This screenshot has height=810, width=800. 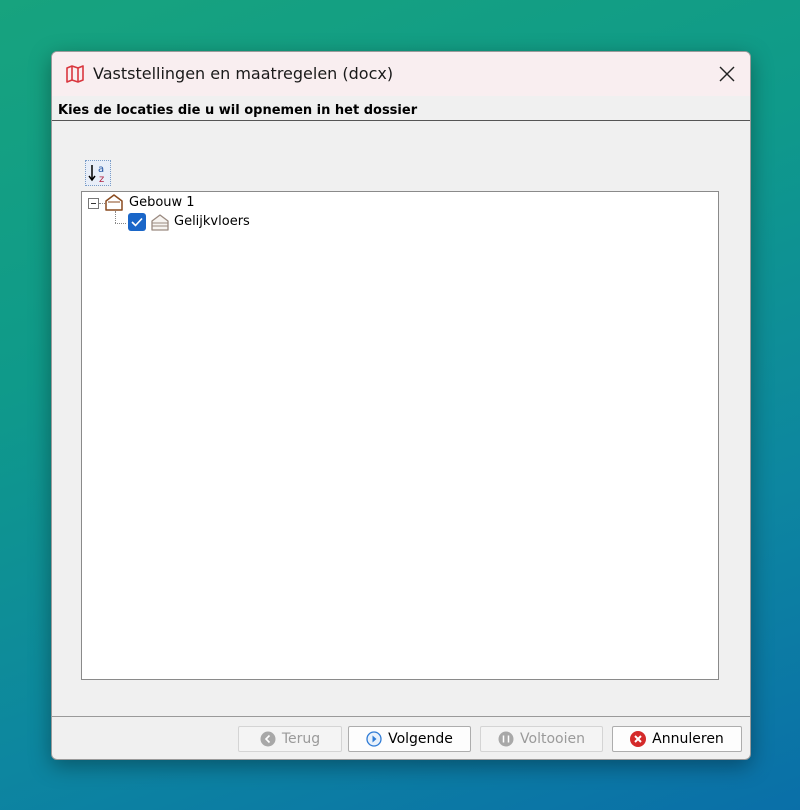 I want to click on title-bar: Vaststellingen en maatregelen (docx), so click(x=401, y=74).